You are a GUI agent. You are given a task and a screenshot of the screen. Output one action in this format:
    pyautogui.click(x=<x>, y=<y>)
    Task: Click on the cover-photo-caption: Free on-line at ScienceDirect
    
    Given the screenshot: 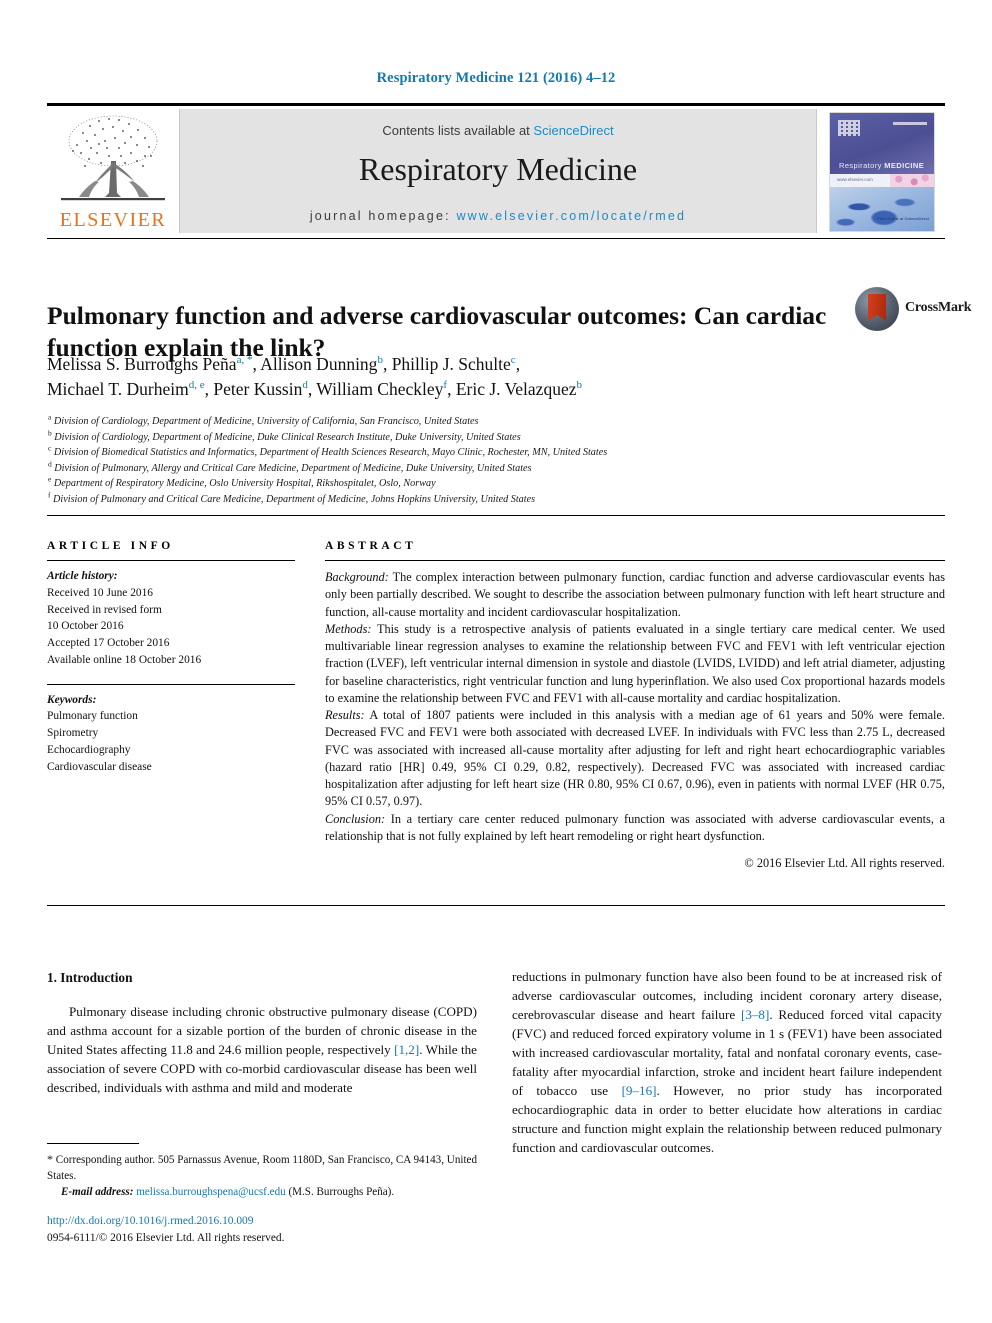 What is the action you would take?
    pyautogui.click(x=903, y=218)
    